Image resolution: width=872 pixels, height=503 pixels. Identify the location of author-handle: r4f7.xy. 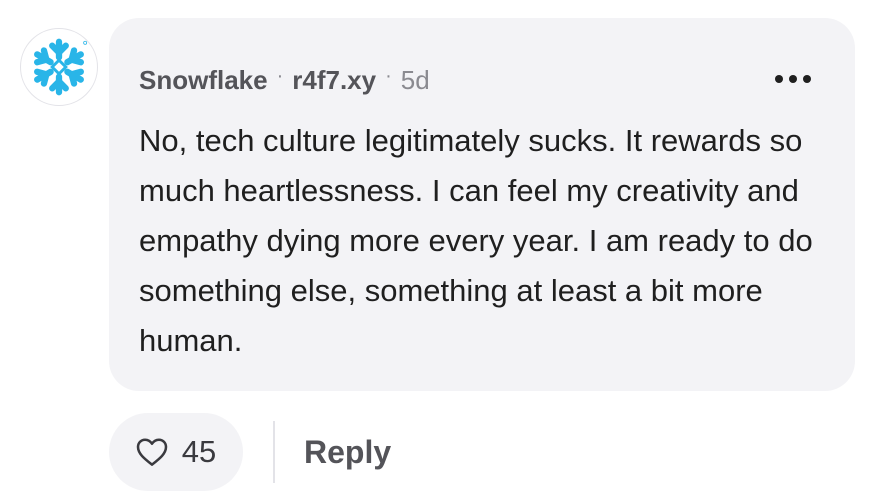
(334, 80).